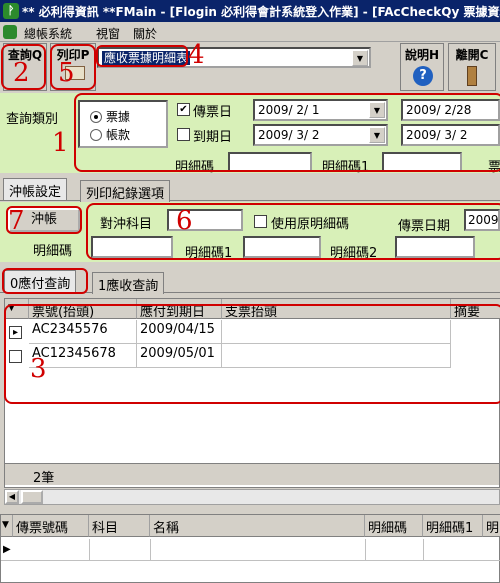 Image resolution: width=500 pixels, height=583 pixels. I want to click on chevron-down-icon: ▼, so click(360, 58).